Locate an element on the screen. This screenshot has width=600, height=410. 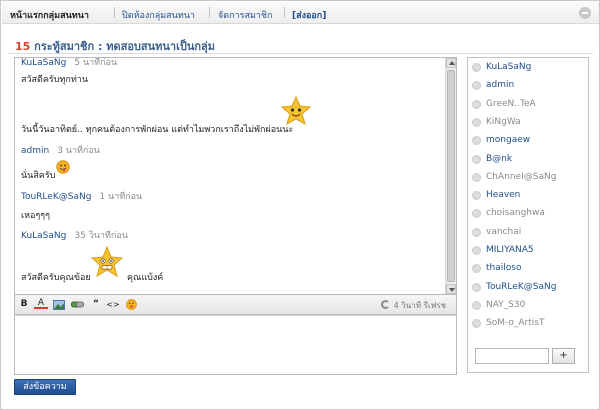
code-icon: <> is located at coordinates (113, 304).